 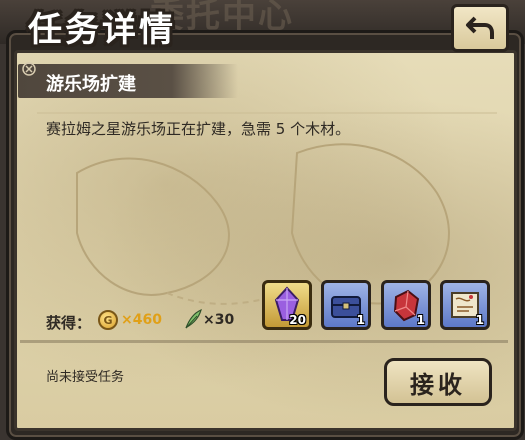 What do you see at coordinates (287, 305) in the screenshot?
I see `reward-item-crystal: 20` at bounding box center [287, 305].